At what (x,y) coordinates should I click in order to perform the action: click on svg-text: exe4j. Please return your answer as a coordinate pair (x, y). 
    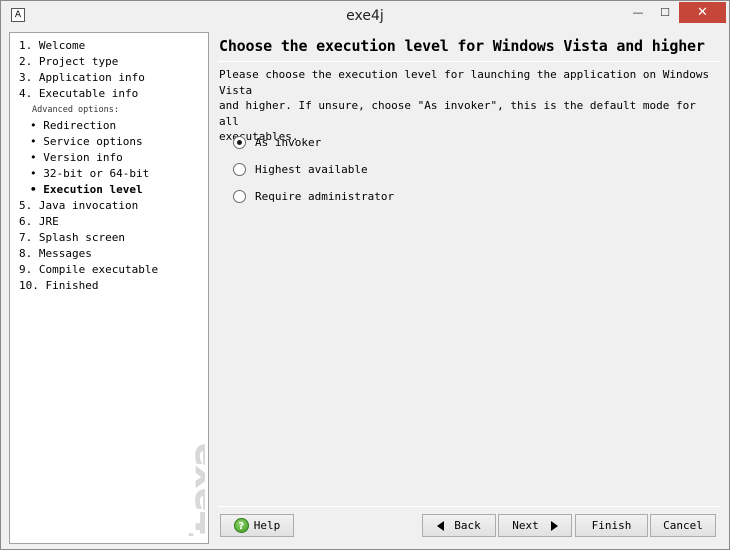
    Looking at the image, I should click on (196, 489).